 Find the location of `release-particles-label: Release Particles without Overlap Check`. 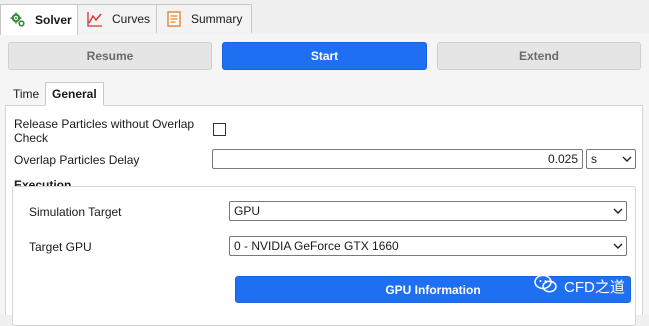

release-particles-label: Release Particles without Overlap Check is located at coordinates (104, 131).